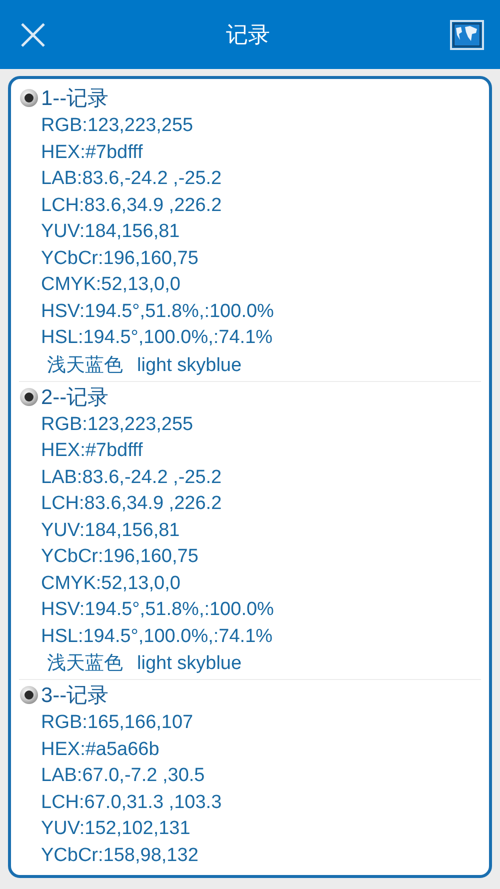  Describe the element at coordinates (75, 99) in the screenshot. I see `record-title: 1--记录` at that location.